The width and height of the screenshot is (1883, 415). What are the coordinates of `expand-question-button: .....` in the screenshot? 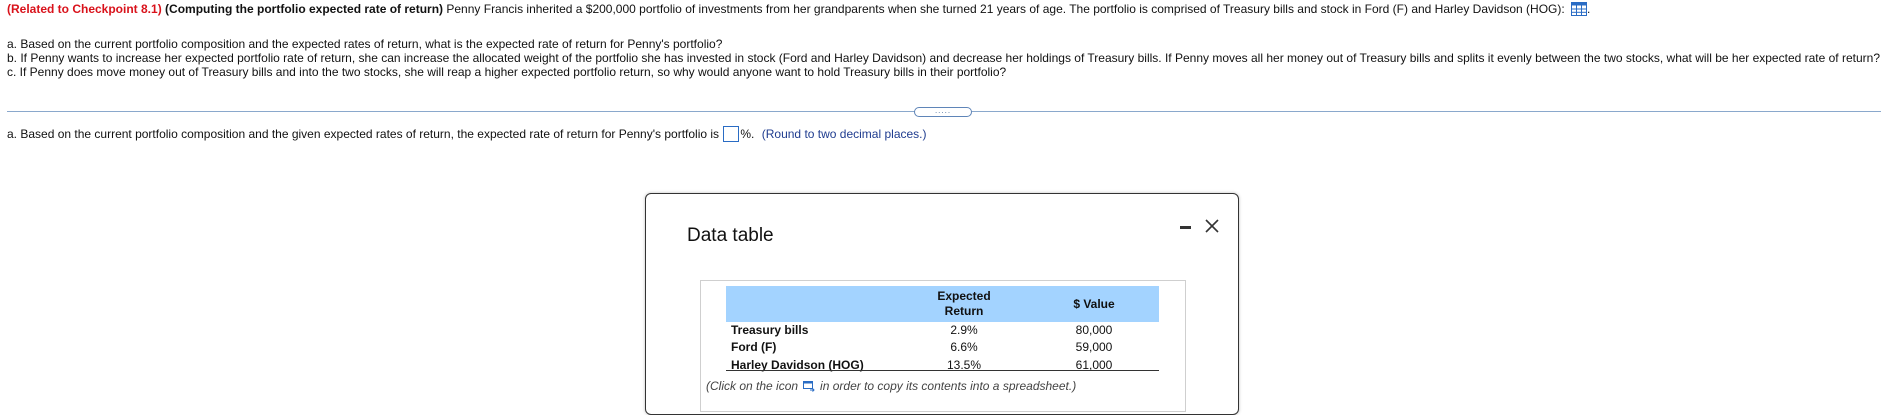 It's located at (943, 112).